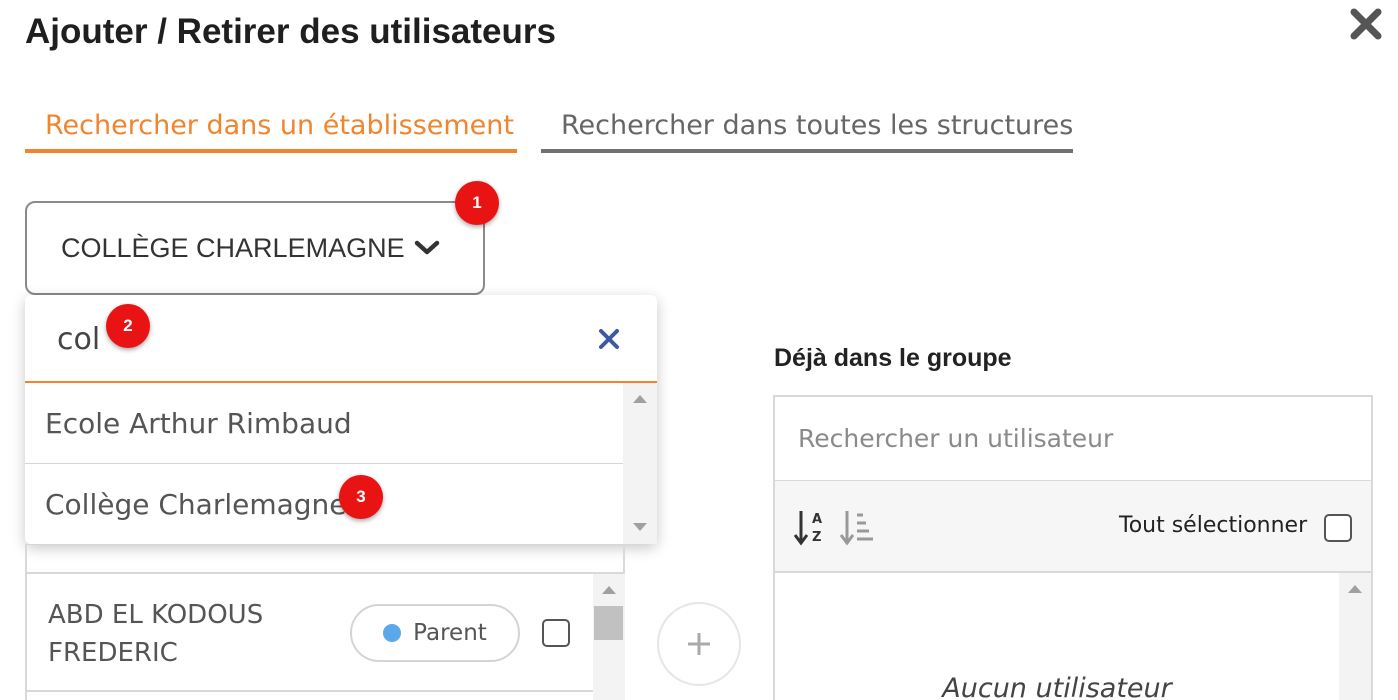 The image size is (1398, 700). What do you see at coordinates (156, 634) in the screenshot?
I see `user-name: ABD EL KODOUS FREDERIC` at bounding box center [156, 634].